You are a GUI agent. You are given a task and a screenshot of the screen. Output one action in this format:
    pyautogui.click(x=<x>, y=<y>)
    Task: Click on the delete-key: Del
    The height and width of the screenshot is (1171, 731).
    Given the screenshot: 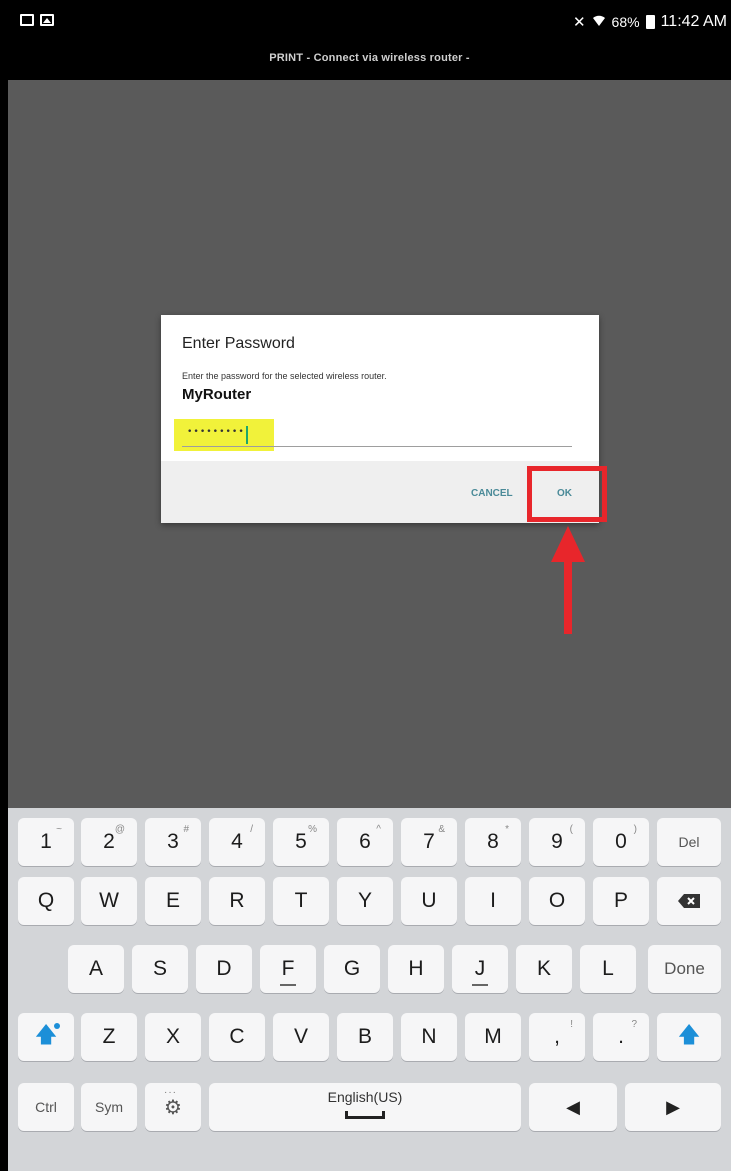 What is the action you would take?
    pyautogui.click(x=689, y=842)
    